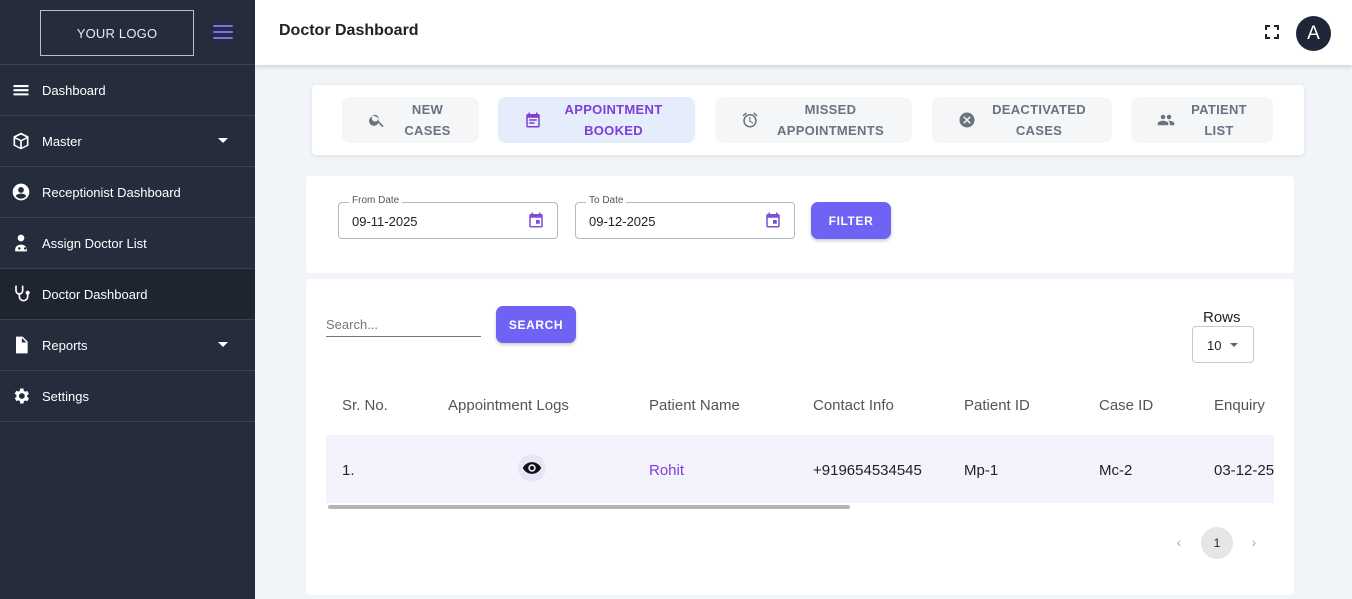 This screenshot has height=599, width=1352. Describe the element at coordinates (1166, 120) in the screenshot. I see `people-icon` at that location.